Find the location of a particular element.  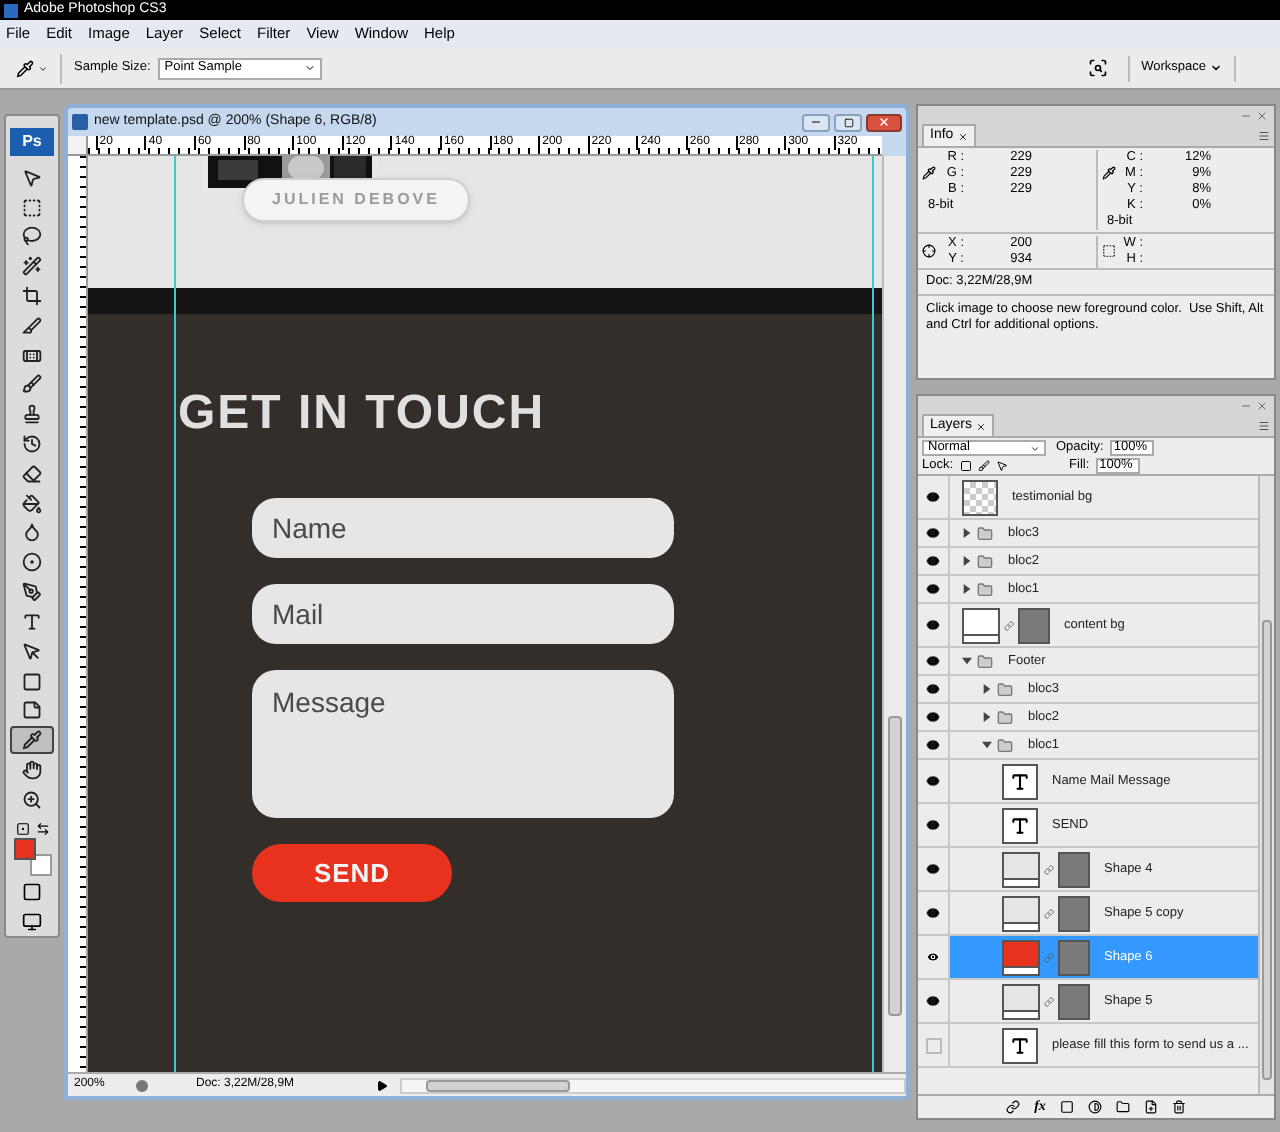

layers-scrollbar is located at coordinates (1266, 785).